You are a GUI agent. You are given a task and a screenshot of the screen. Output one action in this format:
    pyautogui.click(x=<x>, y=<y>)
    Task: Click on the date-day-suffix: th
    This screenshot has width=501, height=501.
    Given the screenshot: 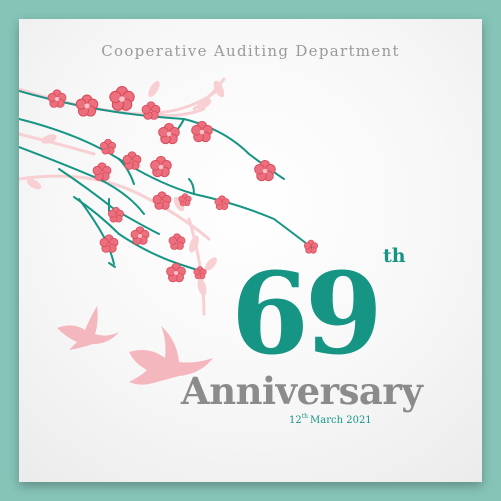 What is the action you would take?
    pyautogui.click(x=305, y=416)
    